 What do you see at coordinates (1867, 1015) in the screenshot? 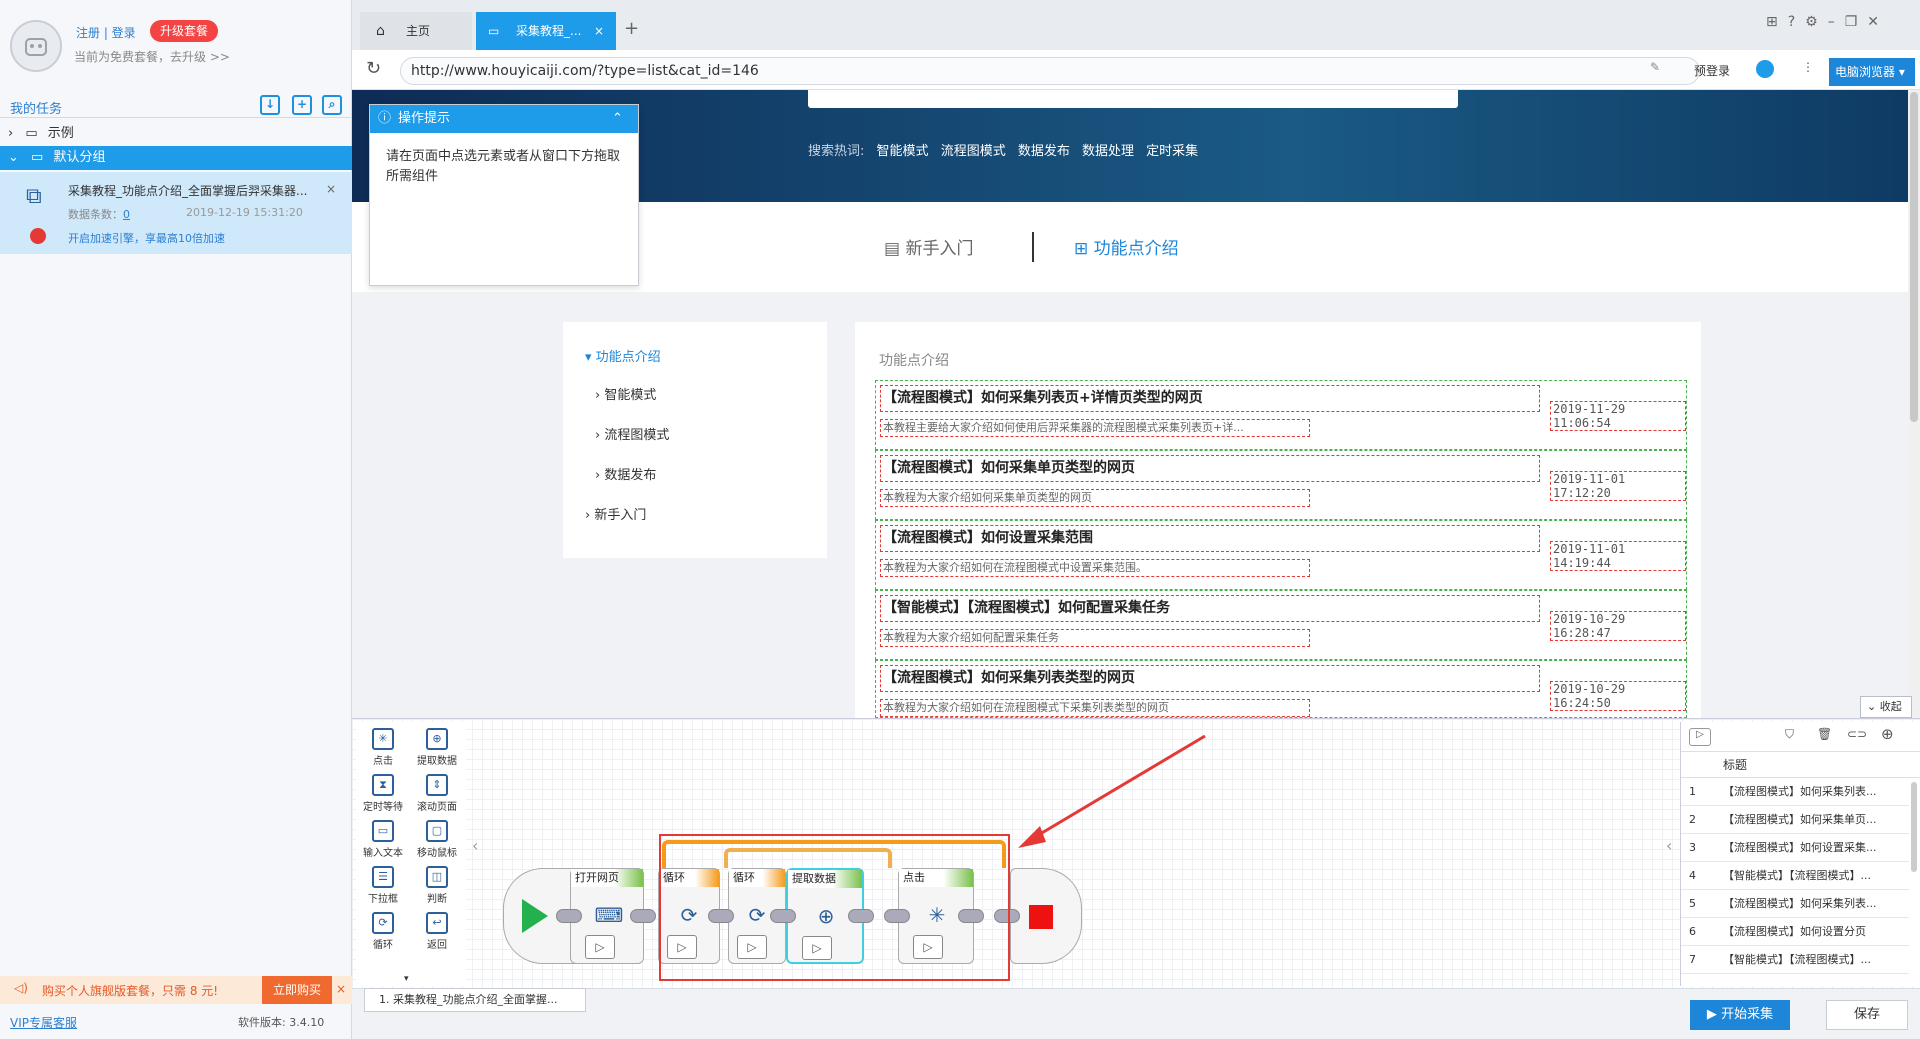
I see `save-button: 保存` at bounding box center [1867, 1015].